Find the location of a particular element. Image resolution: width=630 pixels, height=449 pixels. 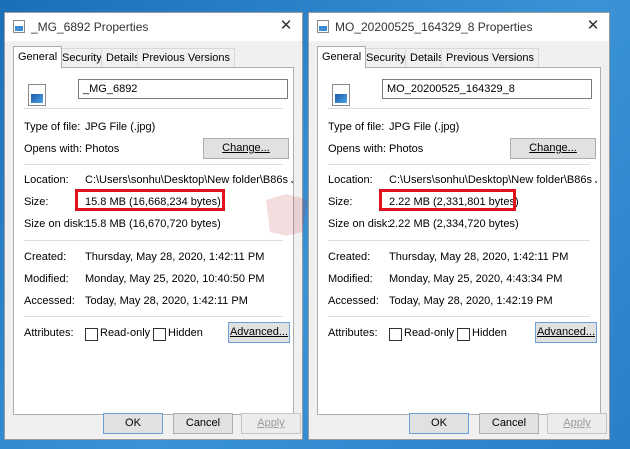

watermark-logo is located at coordinates (287, 215).